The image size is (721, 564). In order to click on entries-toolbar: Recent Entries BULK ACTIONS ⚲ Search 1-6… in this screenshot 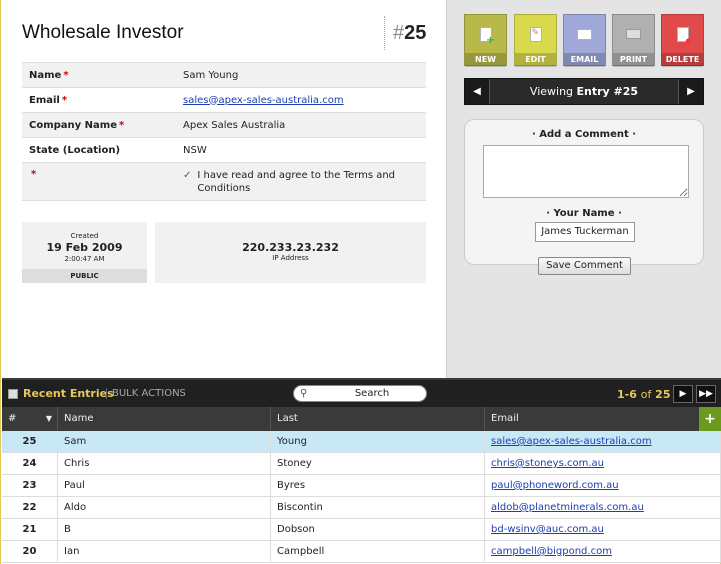, I will do `click(361, 392)`.